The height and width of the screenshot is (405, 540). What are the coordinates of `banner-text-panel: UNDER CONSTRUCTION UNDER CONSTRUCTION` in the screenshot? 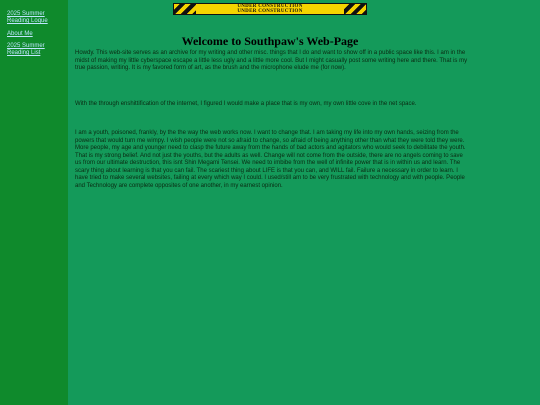 It's located at (270, 9).